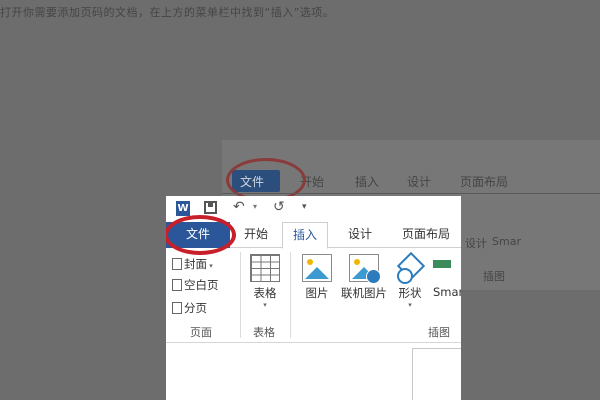  What do you see at coordinates (265, 268) in the screenshot?
I see `table-icon` at bounding box center [265, 268].